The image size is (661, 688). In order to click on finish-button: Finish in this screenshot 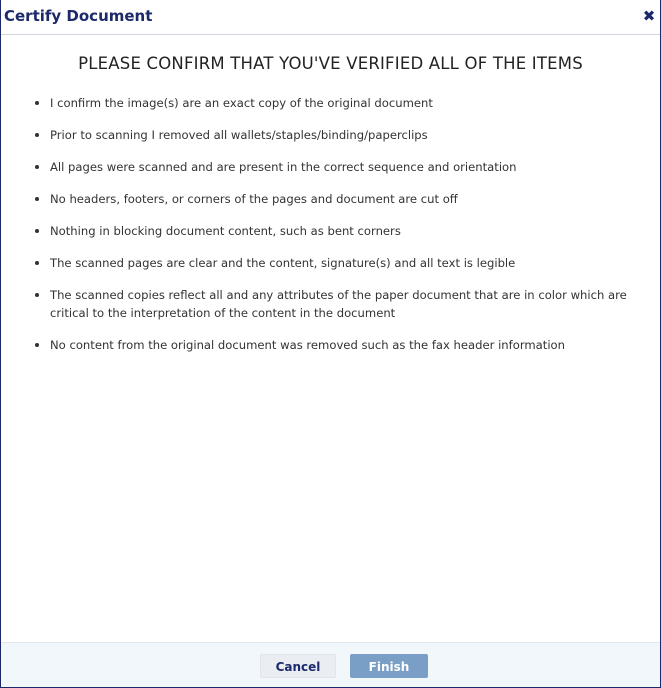, I will do `click(389, 666)`.